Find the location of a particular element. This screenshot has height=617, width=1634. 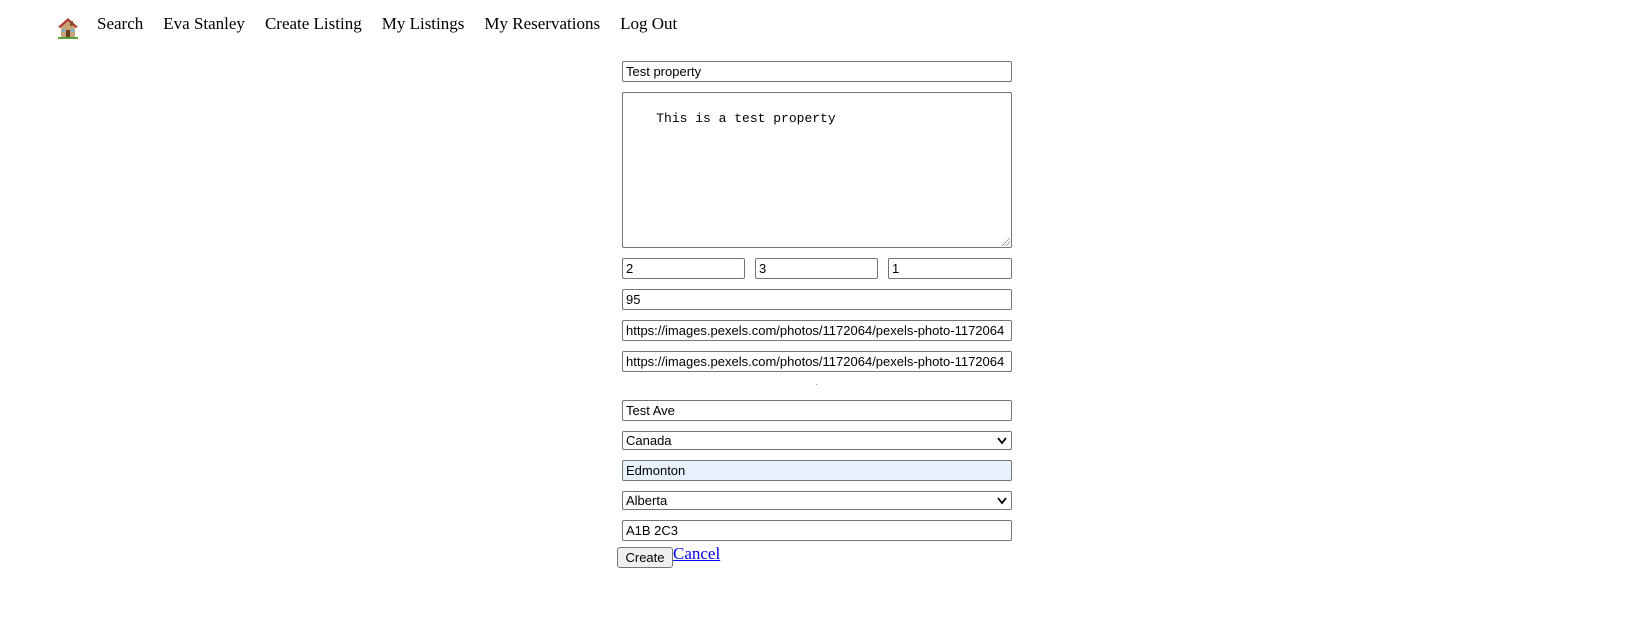

street-input: Test Ave is located at coordinates (817, 410).